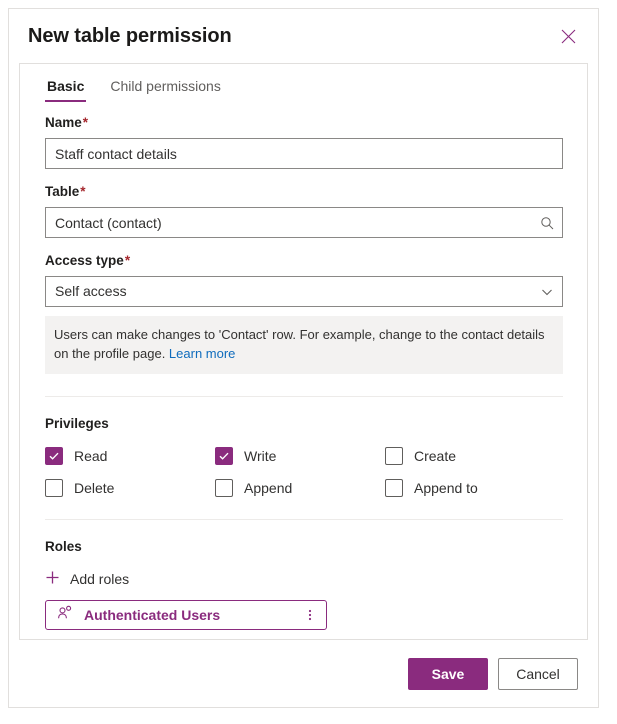 The width and height of the screenshot is (617, 724). Describe the element at coordinates (152, 615) in the screenshot. I see `role-chip-label: Authenticated Users` at that location.